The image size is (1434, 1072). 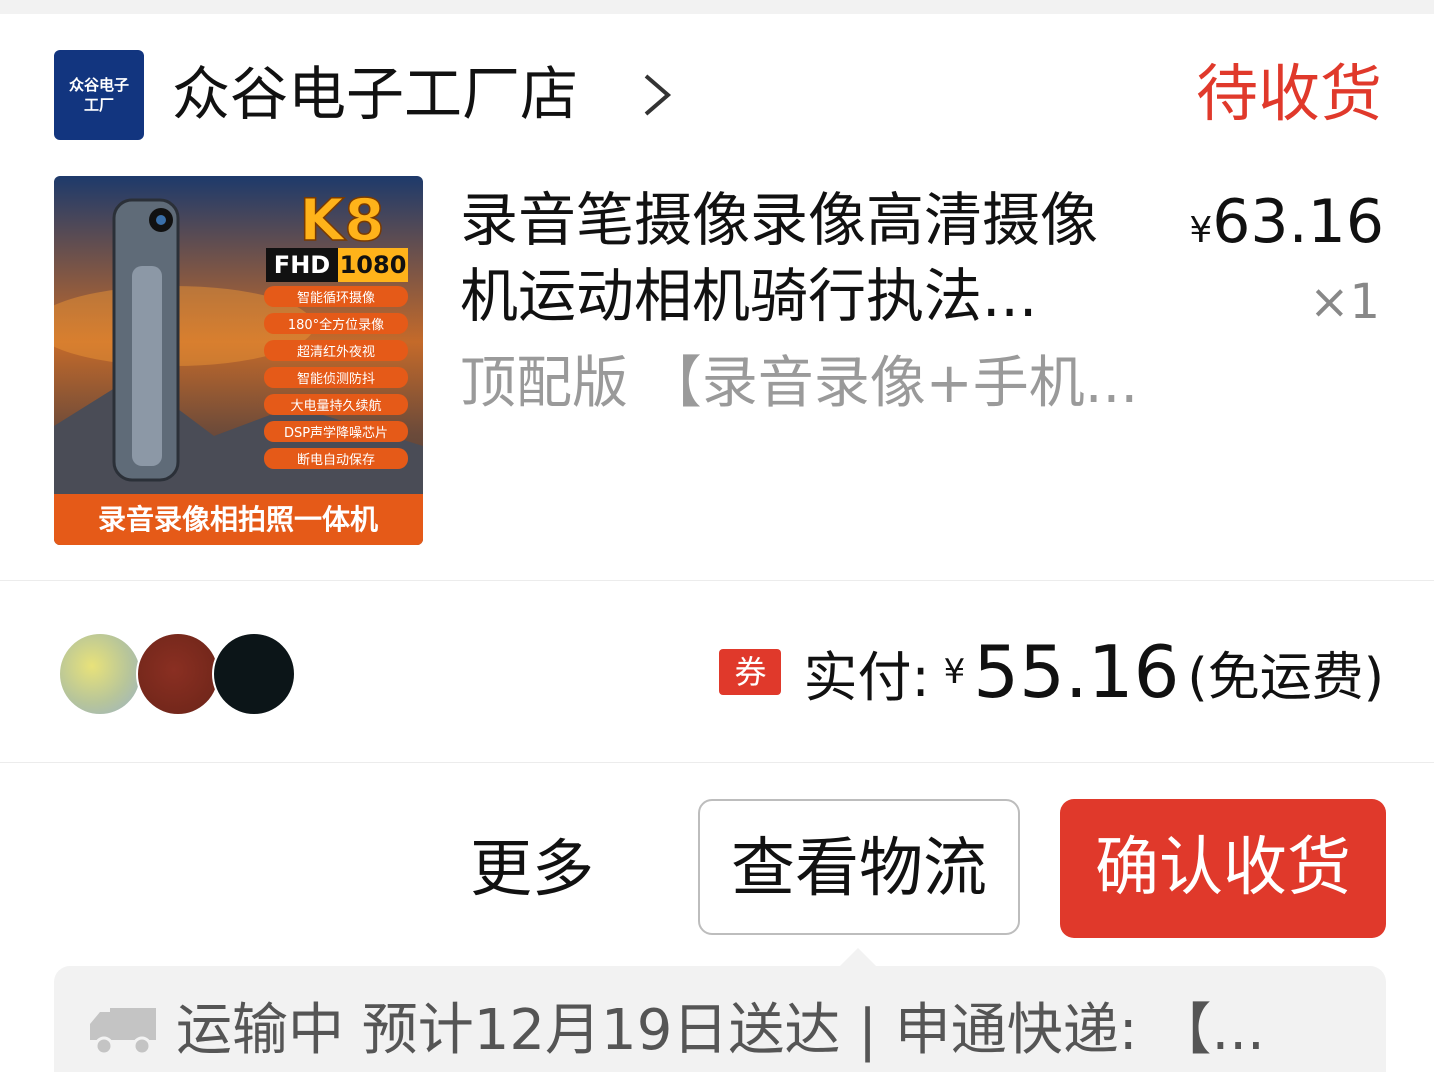 I want to click on tooltip-pointer, so click(x=858, y=958).